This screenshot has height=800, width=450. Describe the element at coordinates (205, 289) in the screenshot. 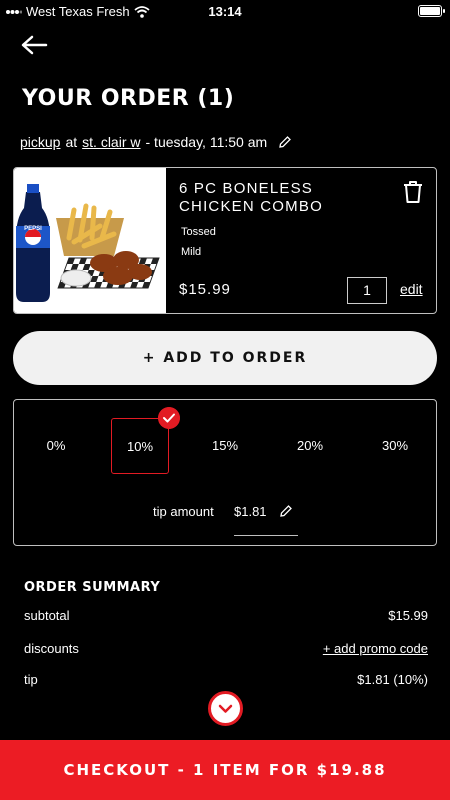

I see `item-price: $15.99` at that location.